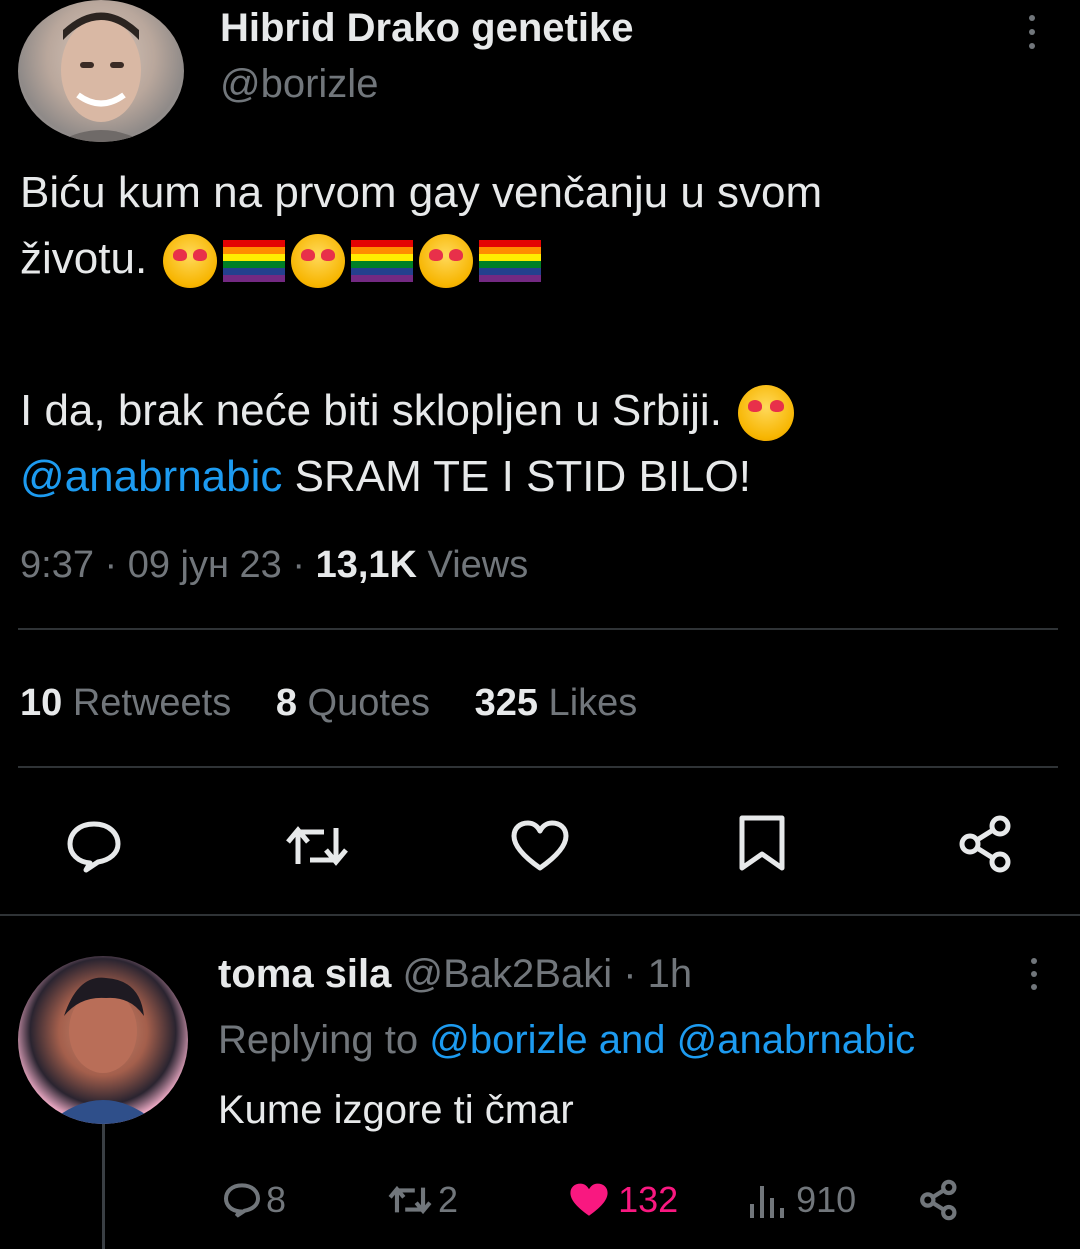 The image size is (1080, 1249). What do you see at coordinates (366, 565) in the screenshot?
I see `views-count: 13,1K` at bounding box center [366, 565].